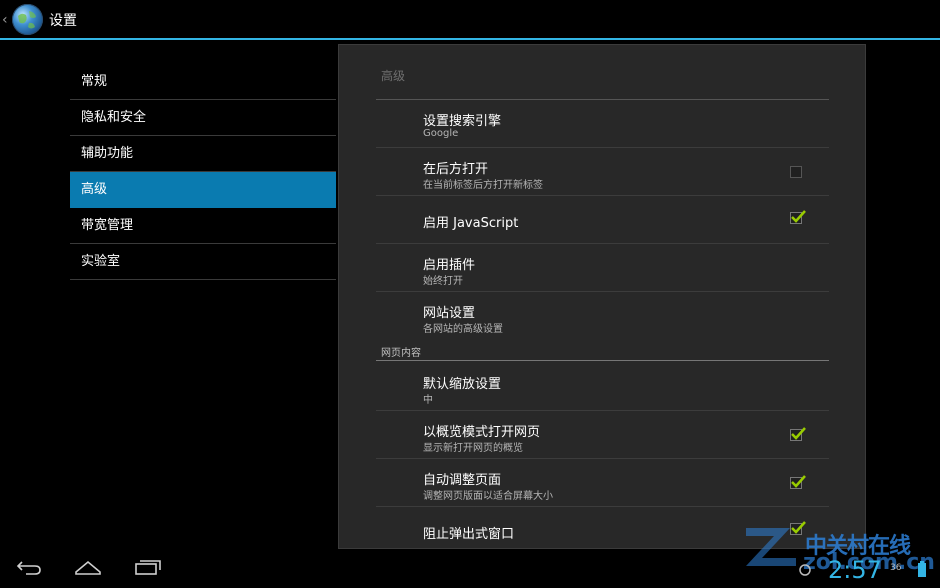  What do you see at coordinates (805, 571) in the screenshot?
I see `sync-icon` at bounding box center [805, 571].